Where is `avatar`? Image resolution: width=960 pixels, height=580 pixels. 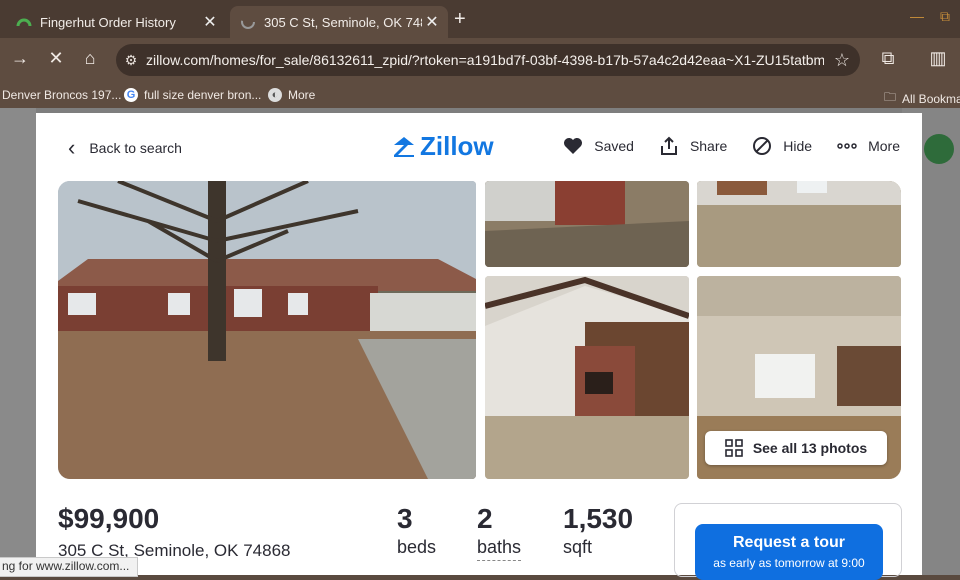 avatar is located at coordinates (939, 149).